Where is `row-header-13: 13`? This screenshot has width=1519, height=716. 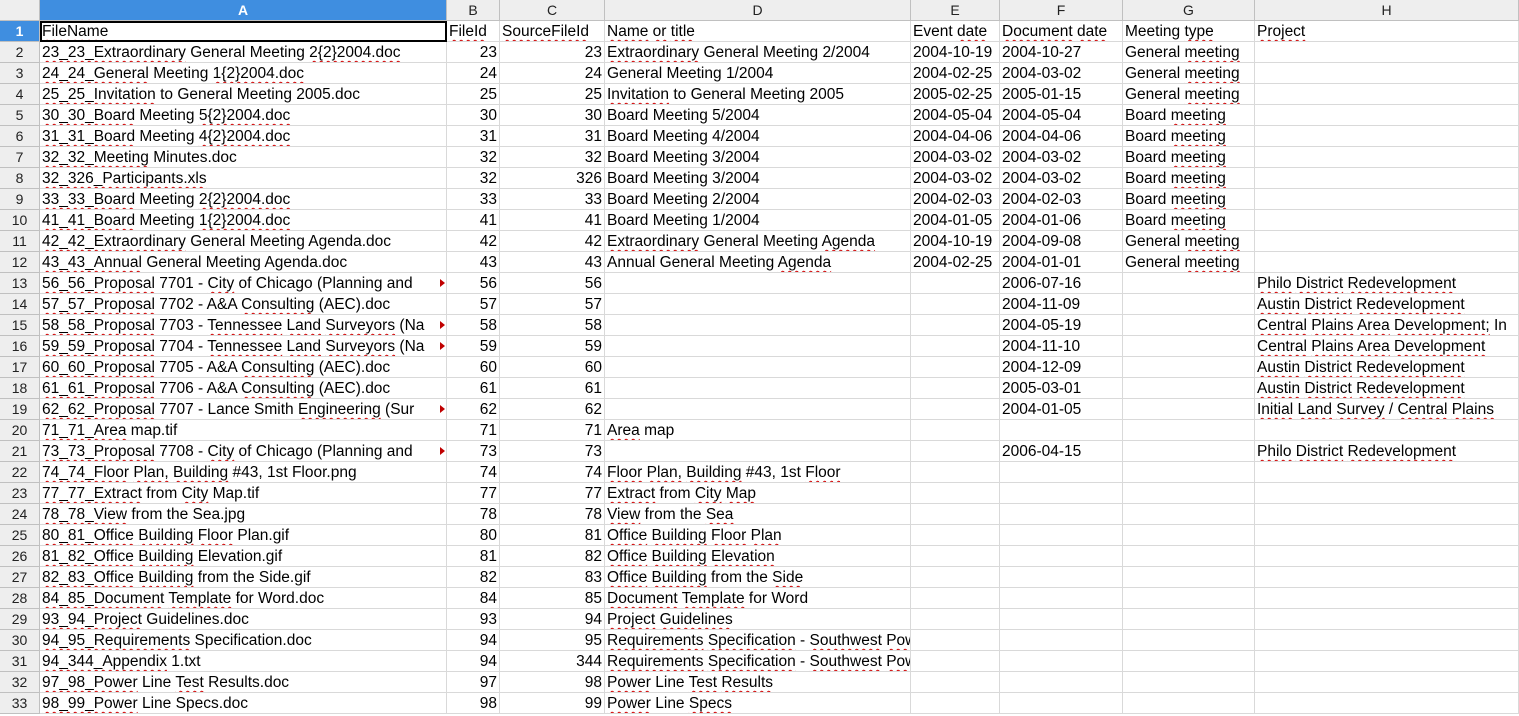 row-header-13: 13 is located at coordinates (20, 283).